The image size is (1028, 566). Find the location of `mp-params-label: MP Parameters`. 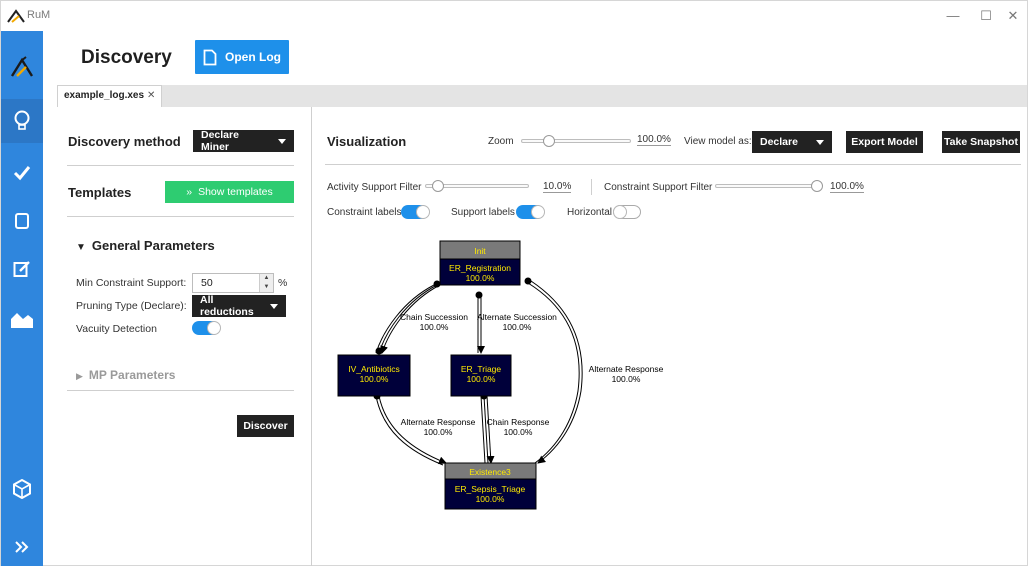

mp-params-label: MP Parameters is located at coordinates (132, 375).